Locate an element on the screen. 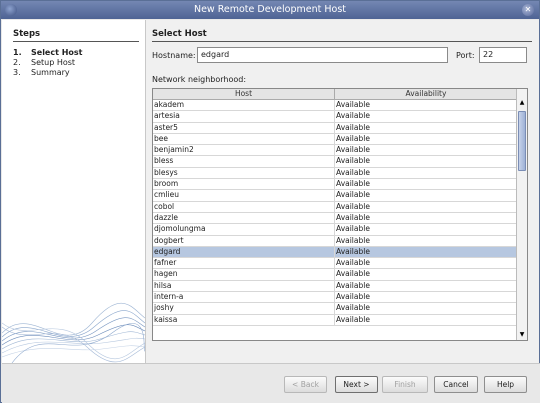 The image size is (540, 403). steps-title: Steps is located at coordinates (27, 34).